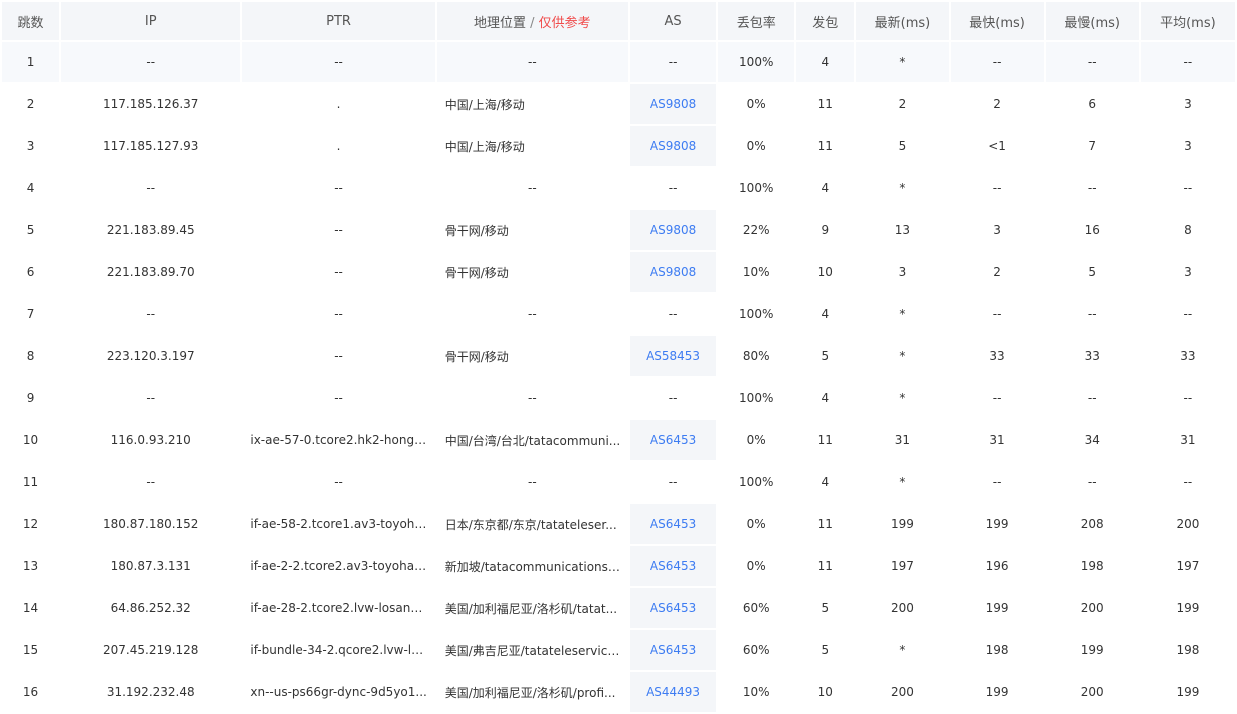 The width and height of the screenshot is (1237, 714). I want to click on as-cell: AS58453, so click(673, 356).